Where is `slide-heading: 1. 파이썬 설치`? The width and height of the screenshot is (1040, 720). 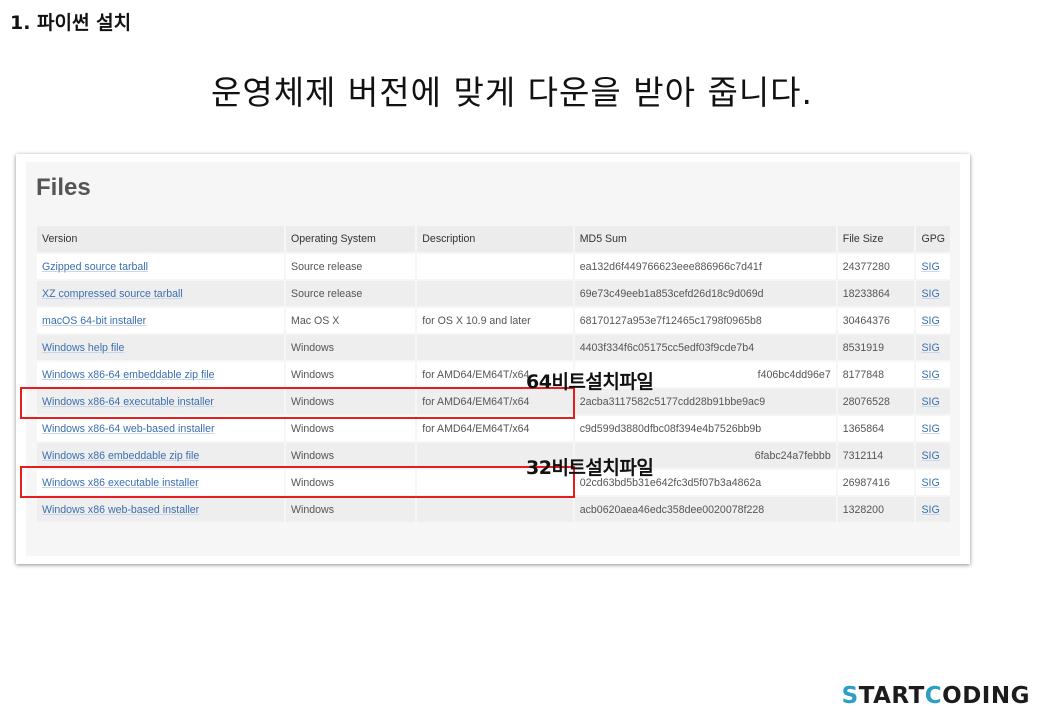
slide-heading: 1. 파이썬 설치 is located at coordinates (71, 23).